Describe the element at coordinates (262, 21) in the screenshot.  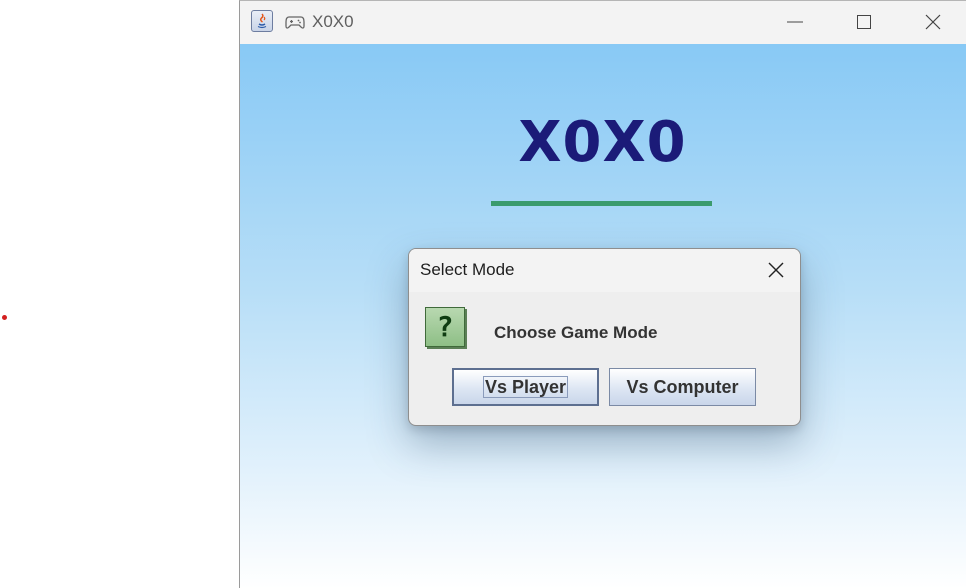
I see `java-icon` at that location.